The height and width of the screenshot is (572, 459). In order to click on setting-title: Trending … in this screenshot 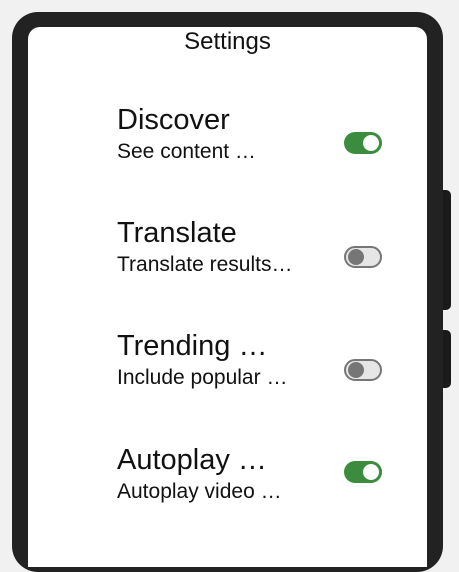, I will do `click(192, 346)`.